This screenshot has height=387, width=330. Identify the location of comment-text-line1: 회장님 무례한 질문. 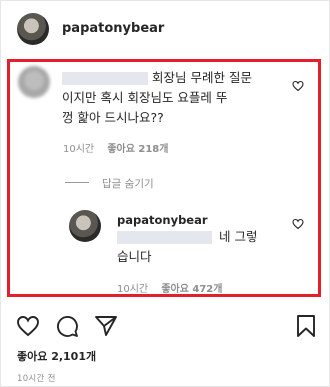
(202, 77).